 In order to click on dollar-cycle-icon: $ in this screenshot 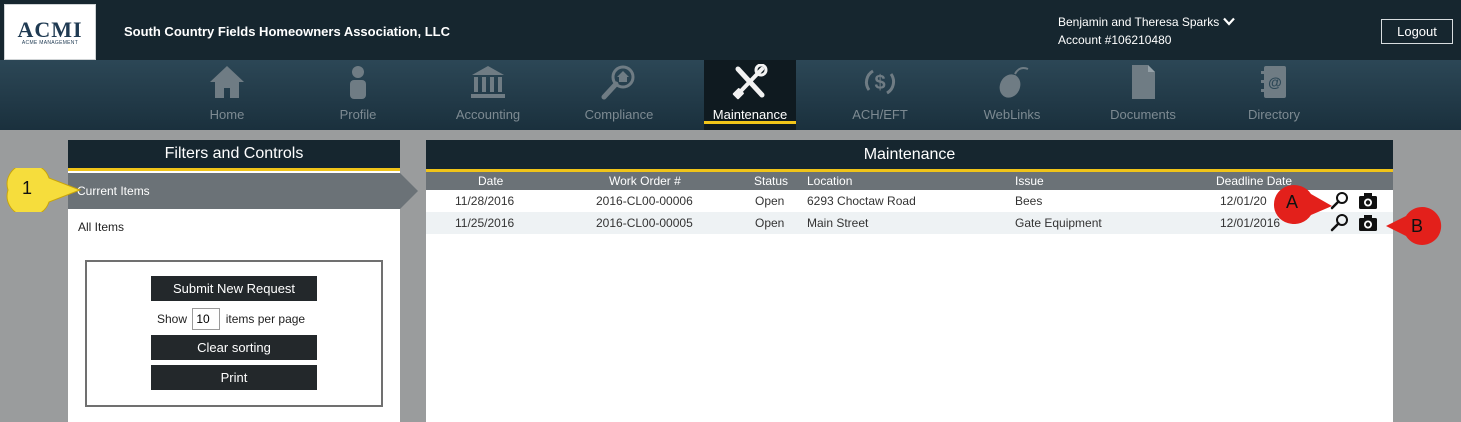, I will do `click(880, 82)`.